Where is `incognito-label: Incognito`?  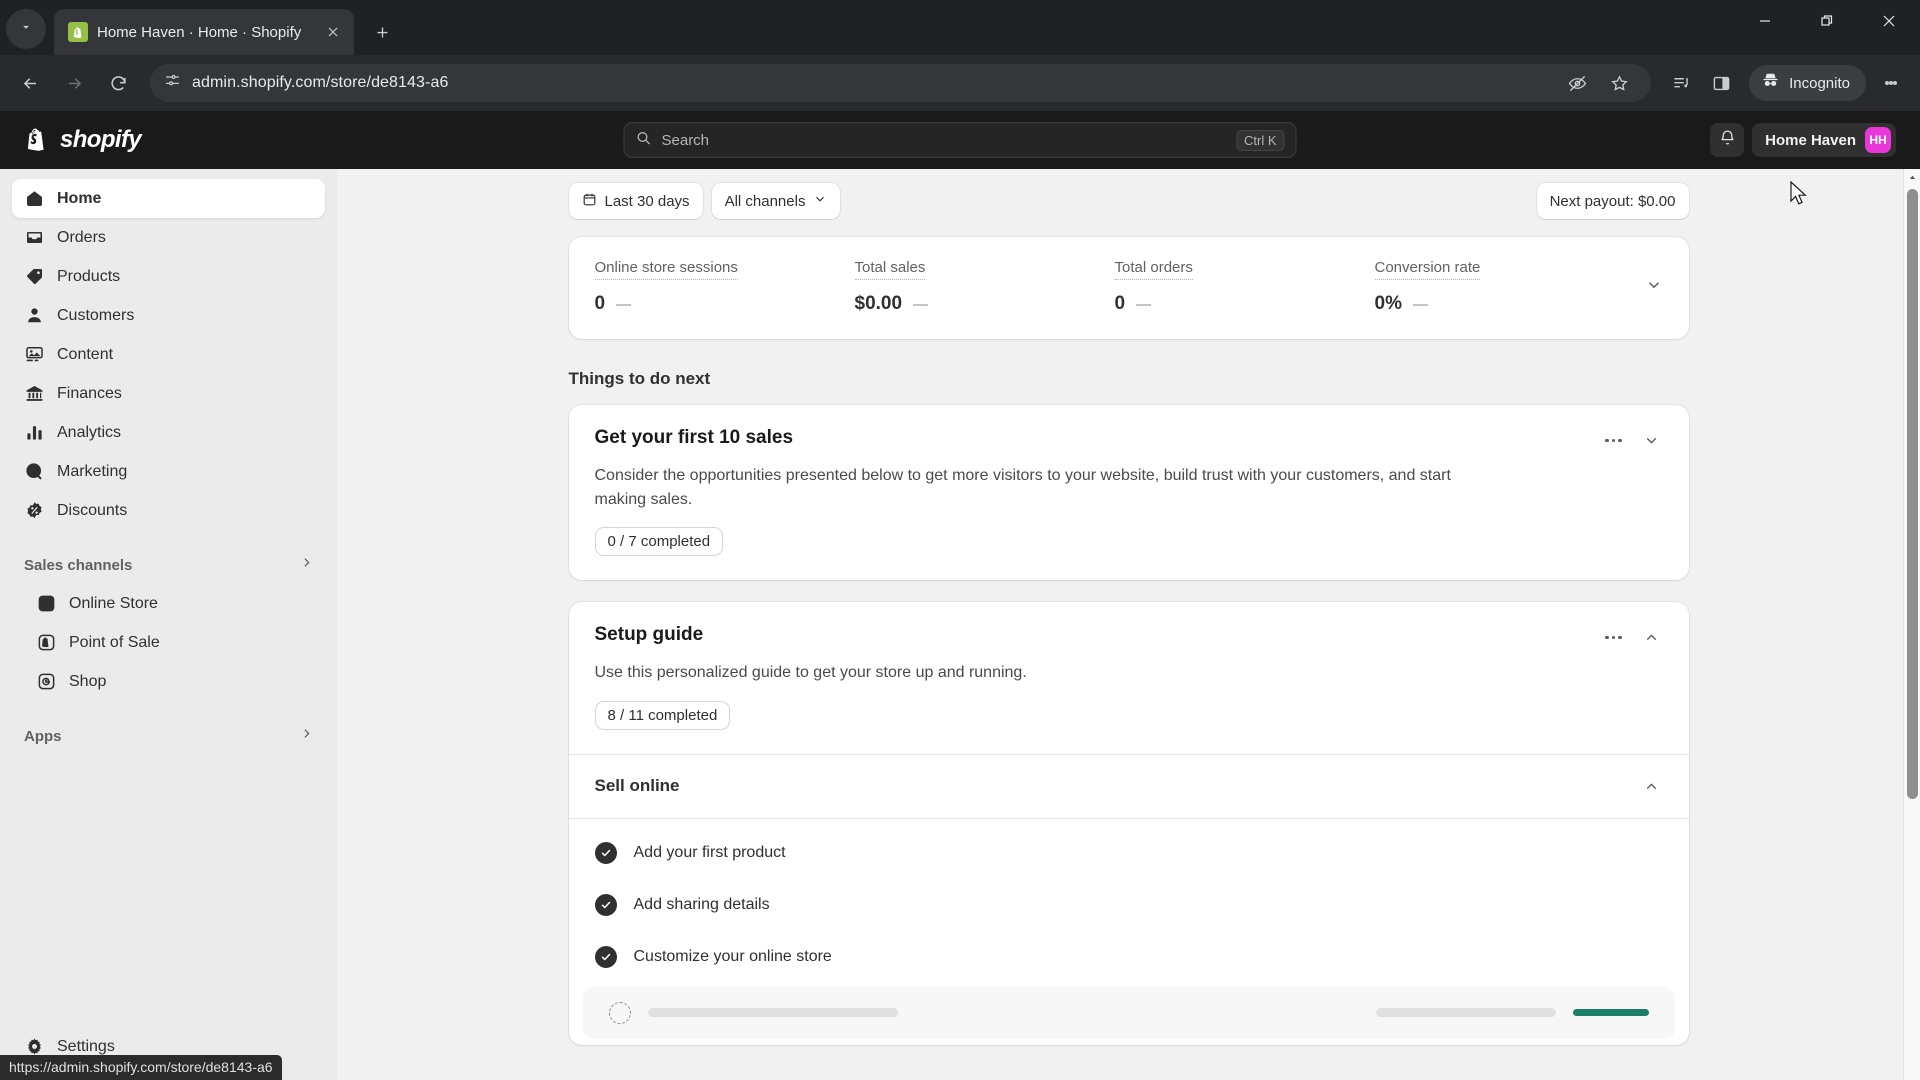 incognito-label: Incognito is located at coordinates (1819, 83).